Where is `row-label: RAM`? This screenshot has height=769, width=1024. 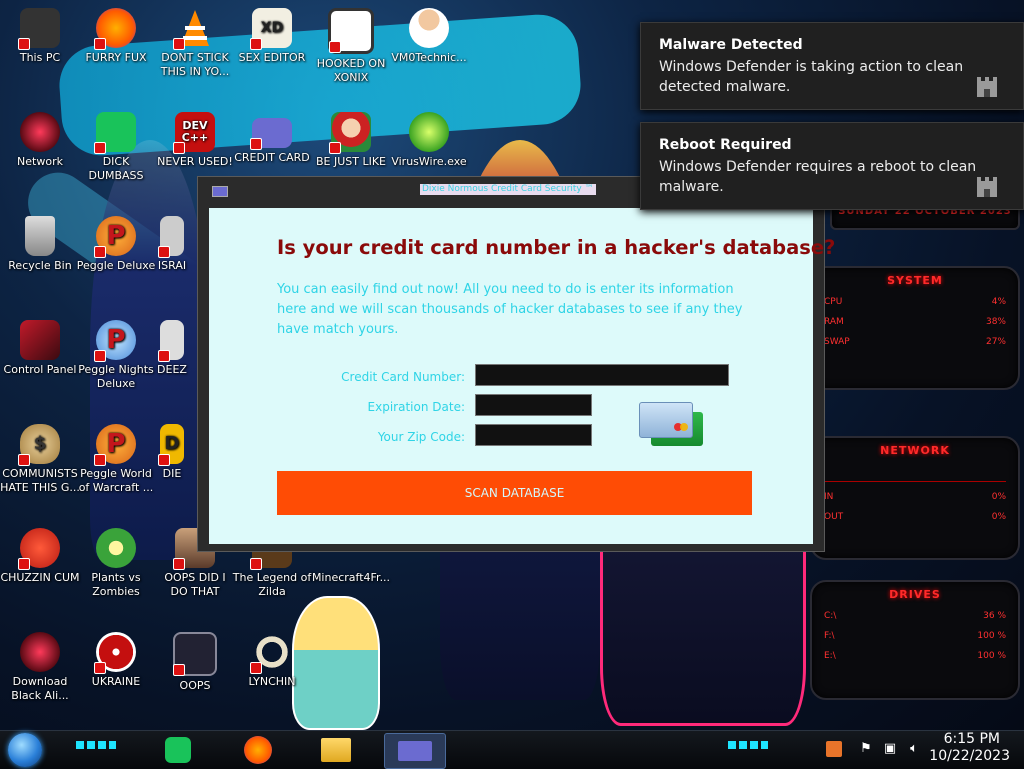 row-label: RAM is located at coordinates (834, 322).